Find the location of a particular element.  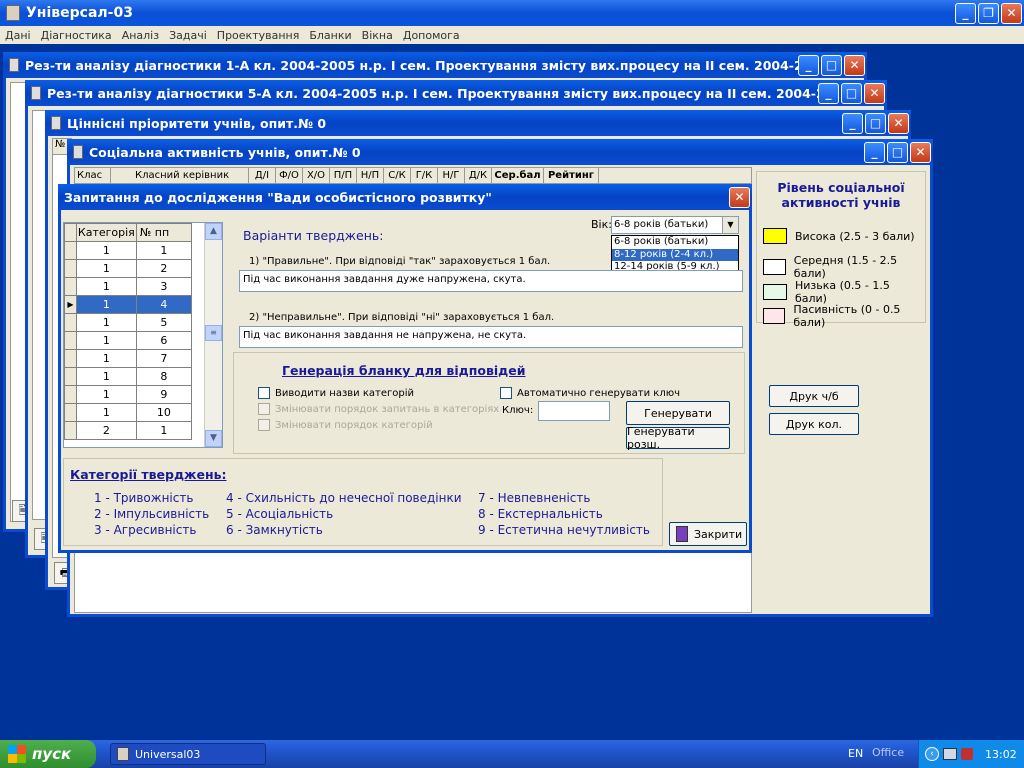

grid-cell-number: 4 is located at coordinates (164, 304).